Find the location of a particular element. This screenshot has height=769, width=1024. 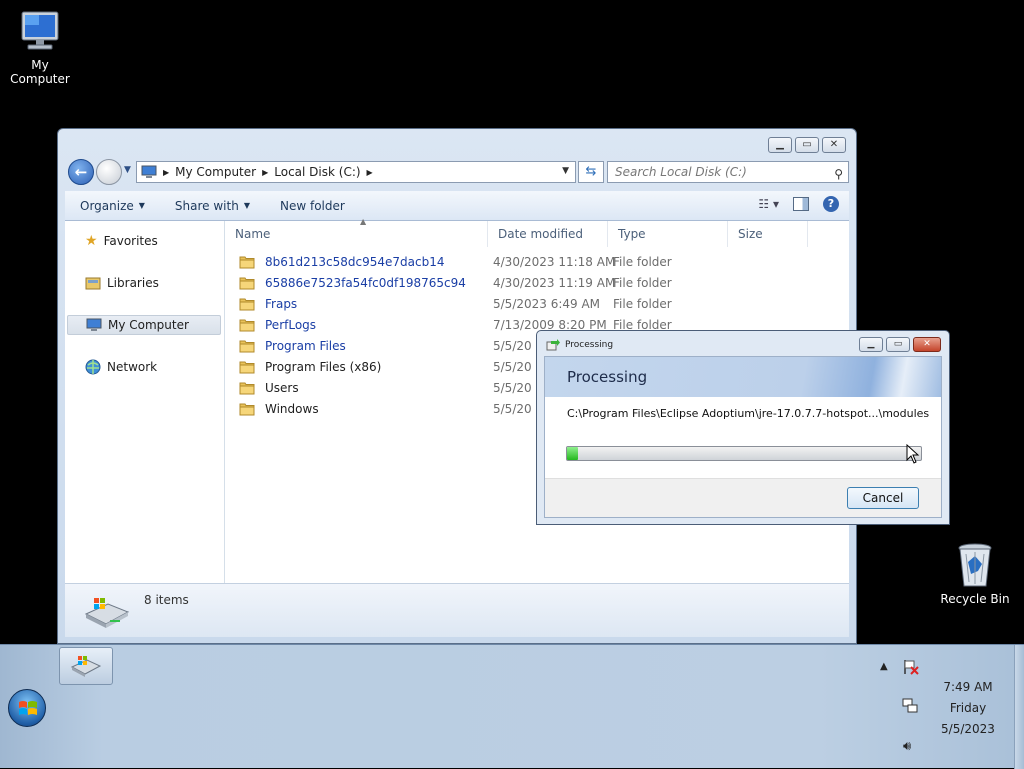

recent-pages-dropdown: ▼ is located at coordinates (127, 170).